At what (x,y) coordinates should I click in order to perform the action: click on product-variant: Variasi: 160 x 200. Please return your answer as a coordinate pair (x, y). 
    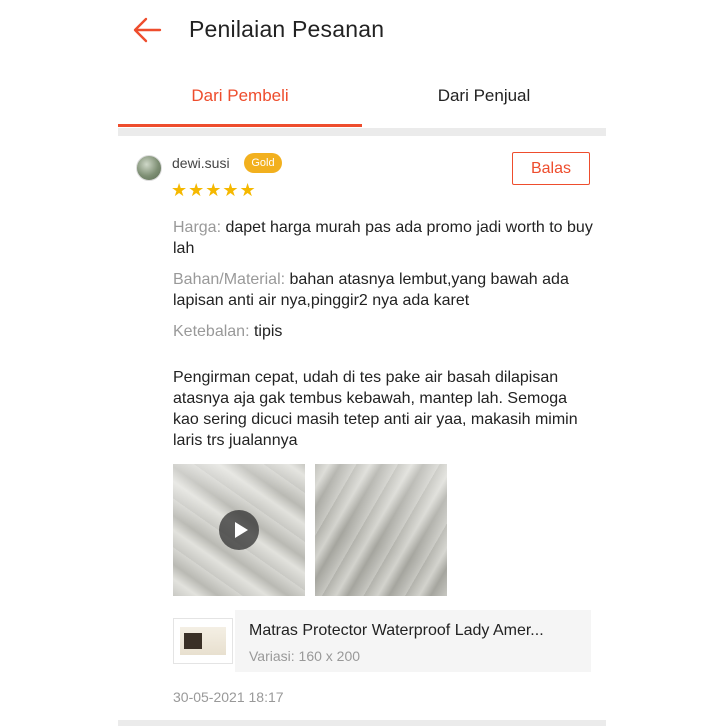
    Looking at the image, I should click on (305, 656).